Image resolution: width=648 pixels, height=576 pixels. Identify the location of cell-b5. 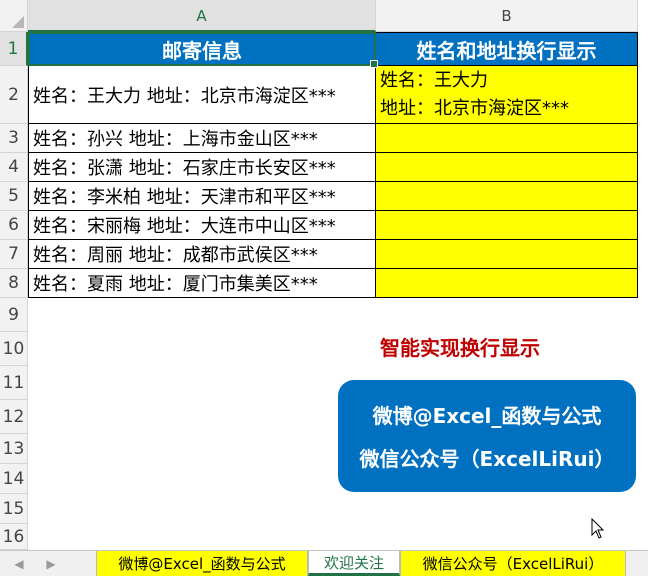
(506, 196).